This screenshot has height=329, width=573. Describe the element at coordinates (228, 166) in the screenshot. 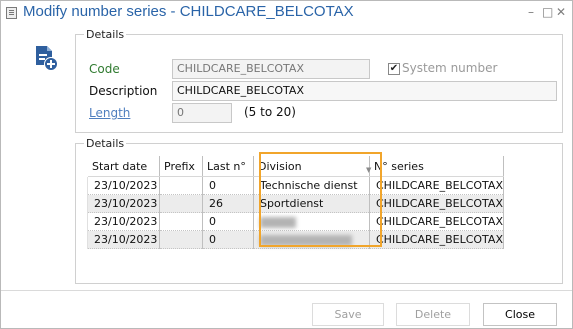

I see `col-last-n: Last n°` at that location.